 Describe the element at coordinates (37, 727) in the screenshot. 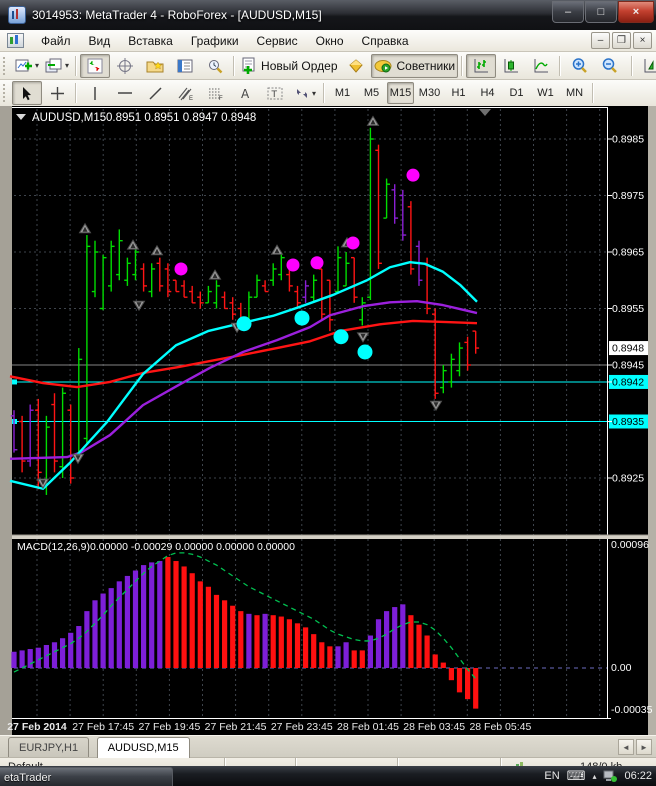

I see `time-axis-label: 27 Feb 2014` at that location.